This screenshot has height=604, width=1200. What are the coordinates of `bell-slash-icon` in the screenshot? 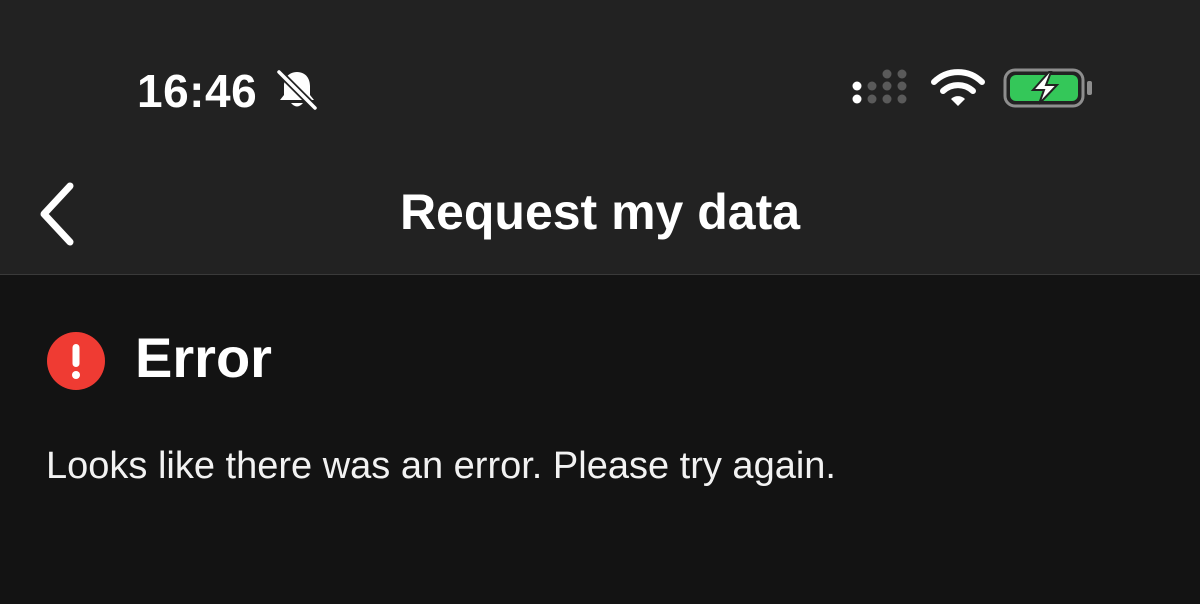 It's located at (297, 90).